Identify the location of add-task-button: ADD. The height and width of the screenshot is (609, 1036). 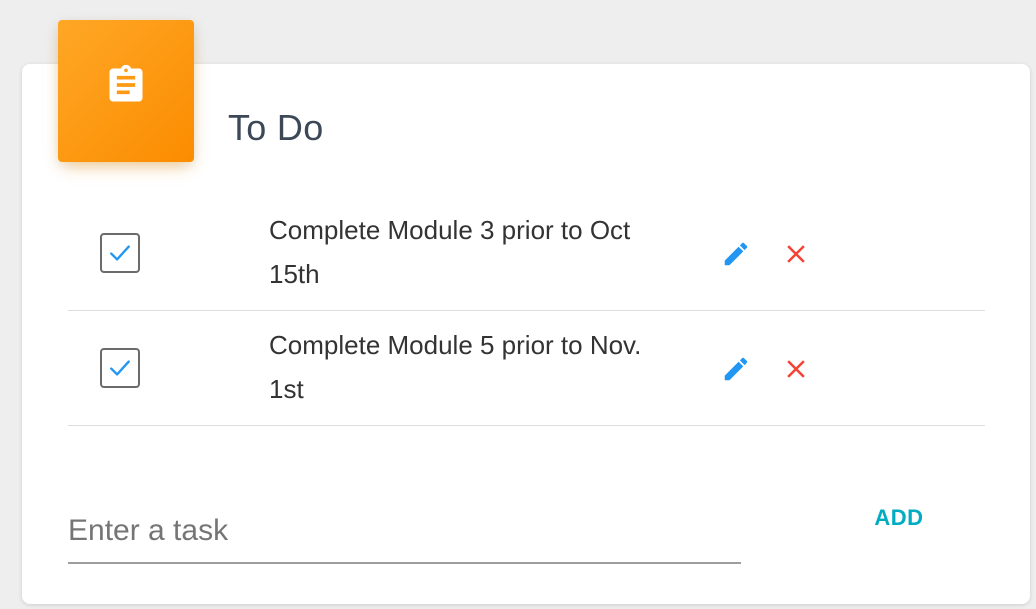
(899, 518).